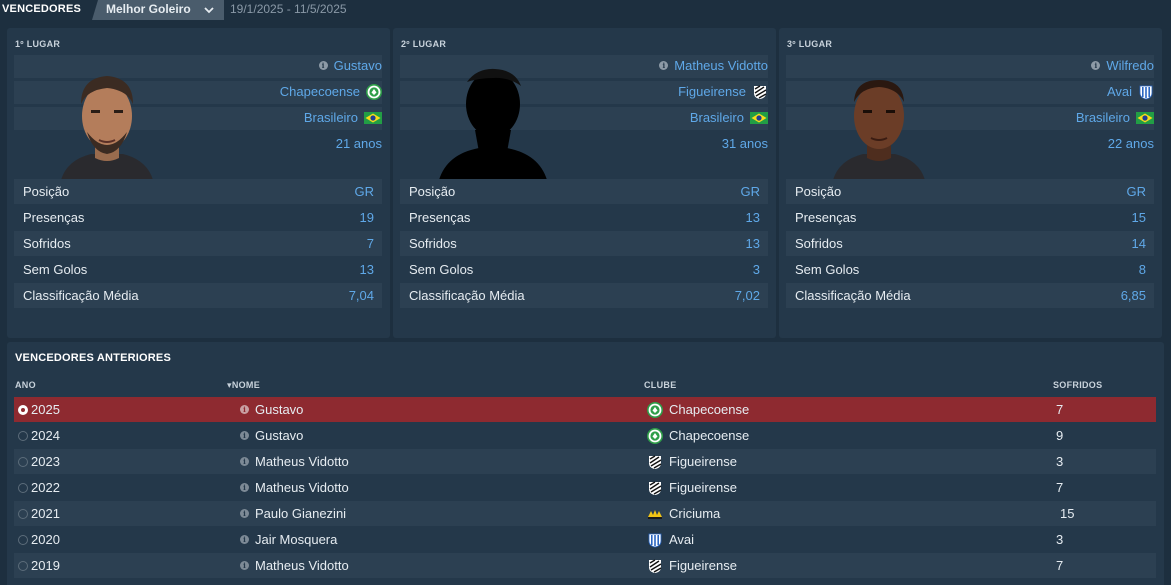 Image resolution: width=1171 pixels, height=585 pixels. What do you see at coordinates (585, 513) in the screenshot?
I see `table-row: 2021 i Paulo Gianezini Criciuma 15` at bounding box center [585, 513].